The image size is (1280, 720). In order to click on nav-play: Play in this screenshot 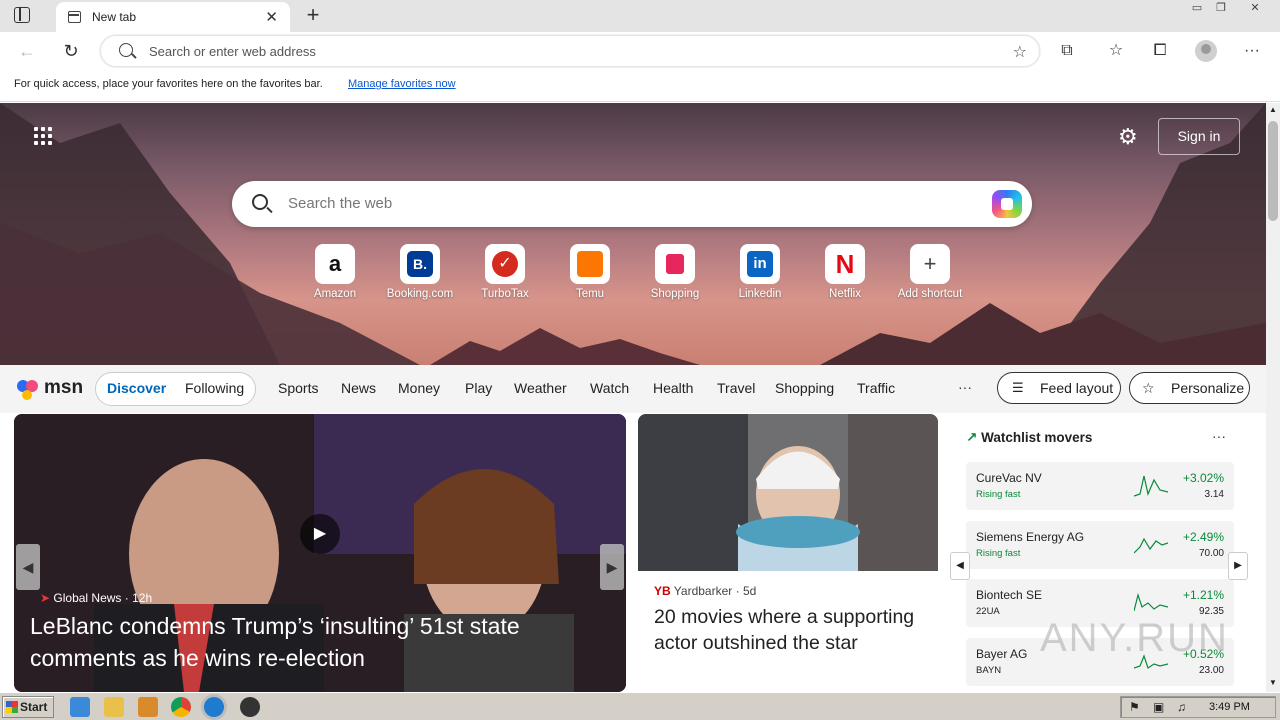, I will do `click(478, 388)`.